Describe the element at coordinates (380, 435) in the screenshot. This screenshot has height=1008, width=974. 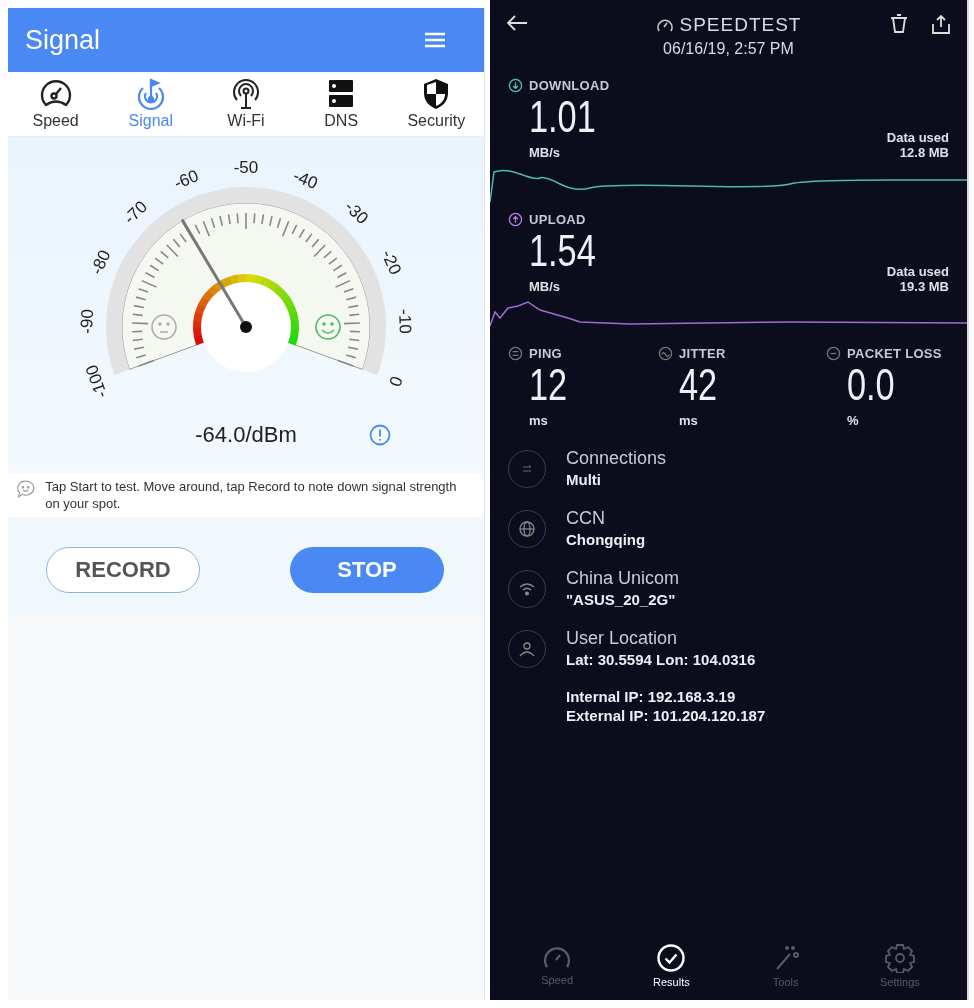
I see `info-icon` at that location.